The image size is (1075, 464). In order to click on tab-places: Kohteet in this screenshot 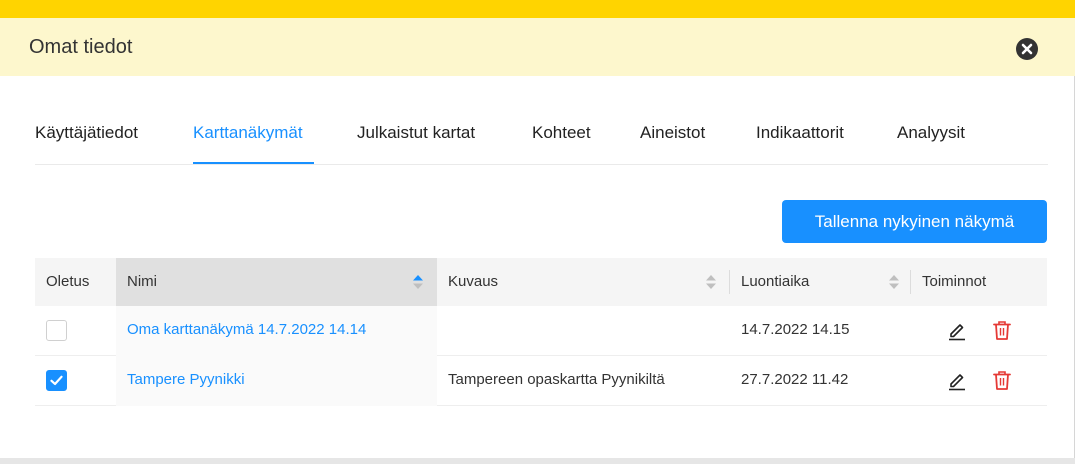, I will do `click(561, 133)`.